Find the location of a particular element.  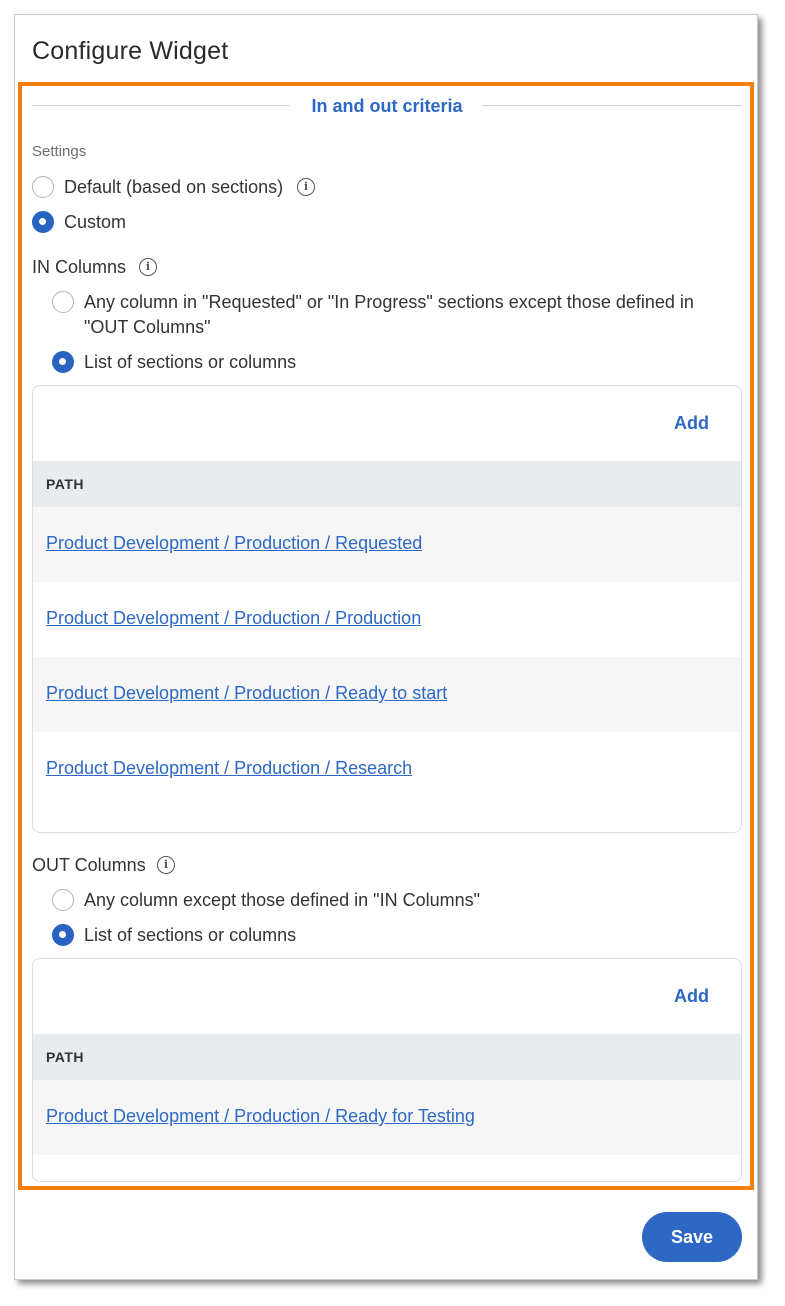

radio-in-any is located at coordinates (63, 302).